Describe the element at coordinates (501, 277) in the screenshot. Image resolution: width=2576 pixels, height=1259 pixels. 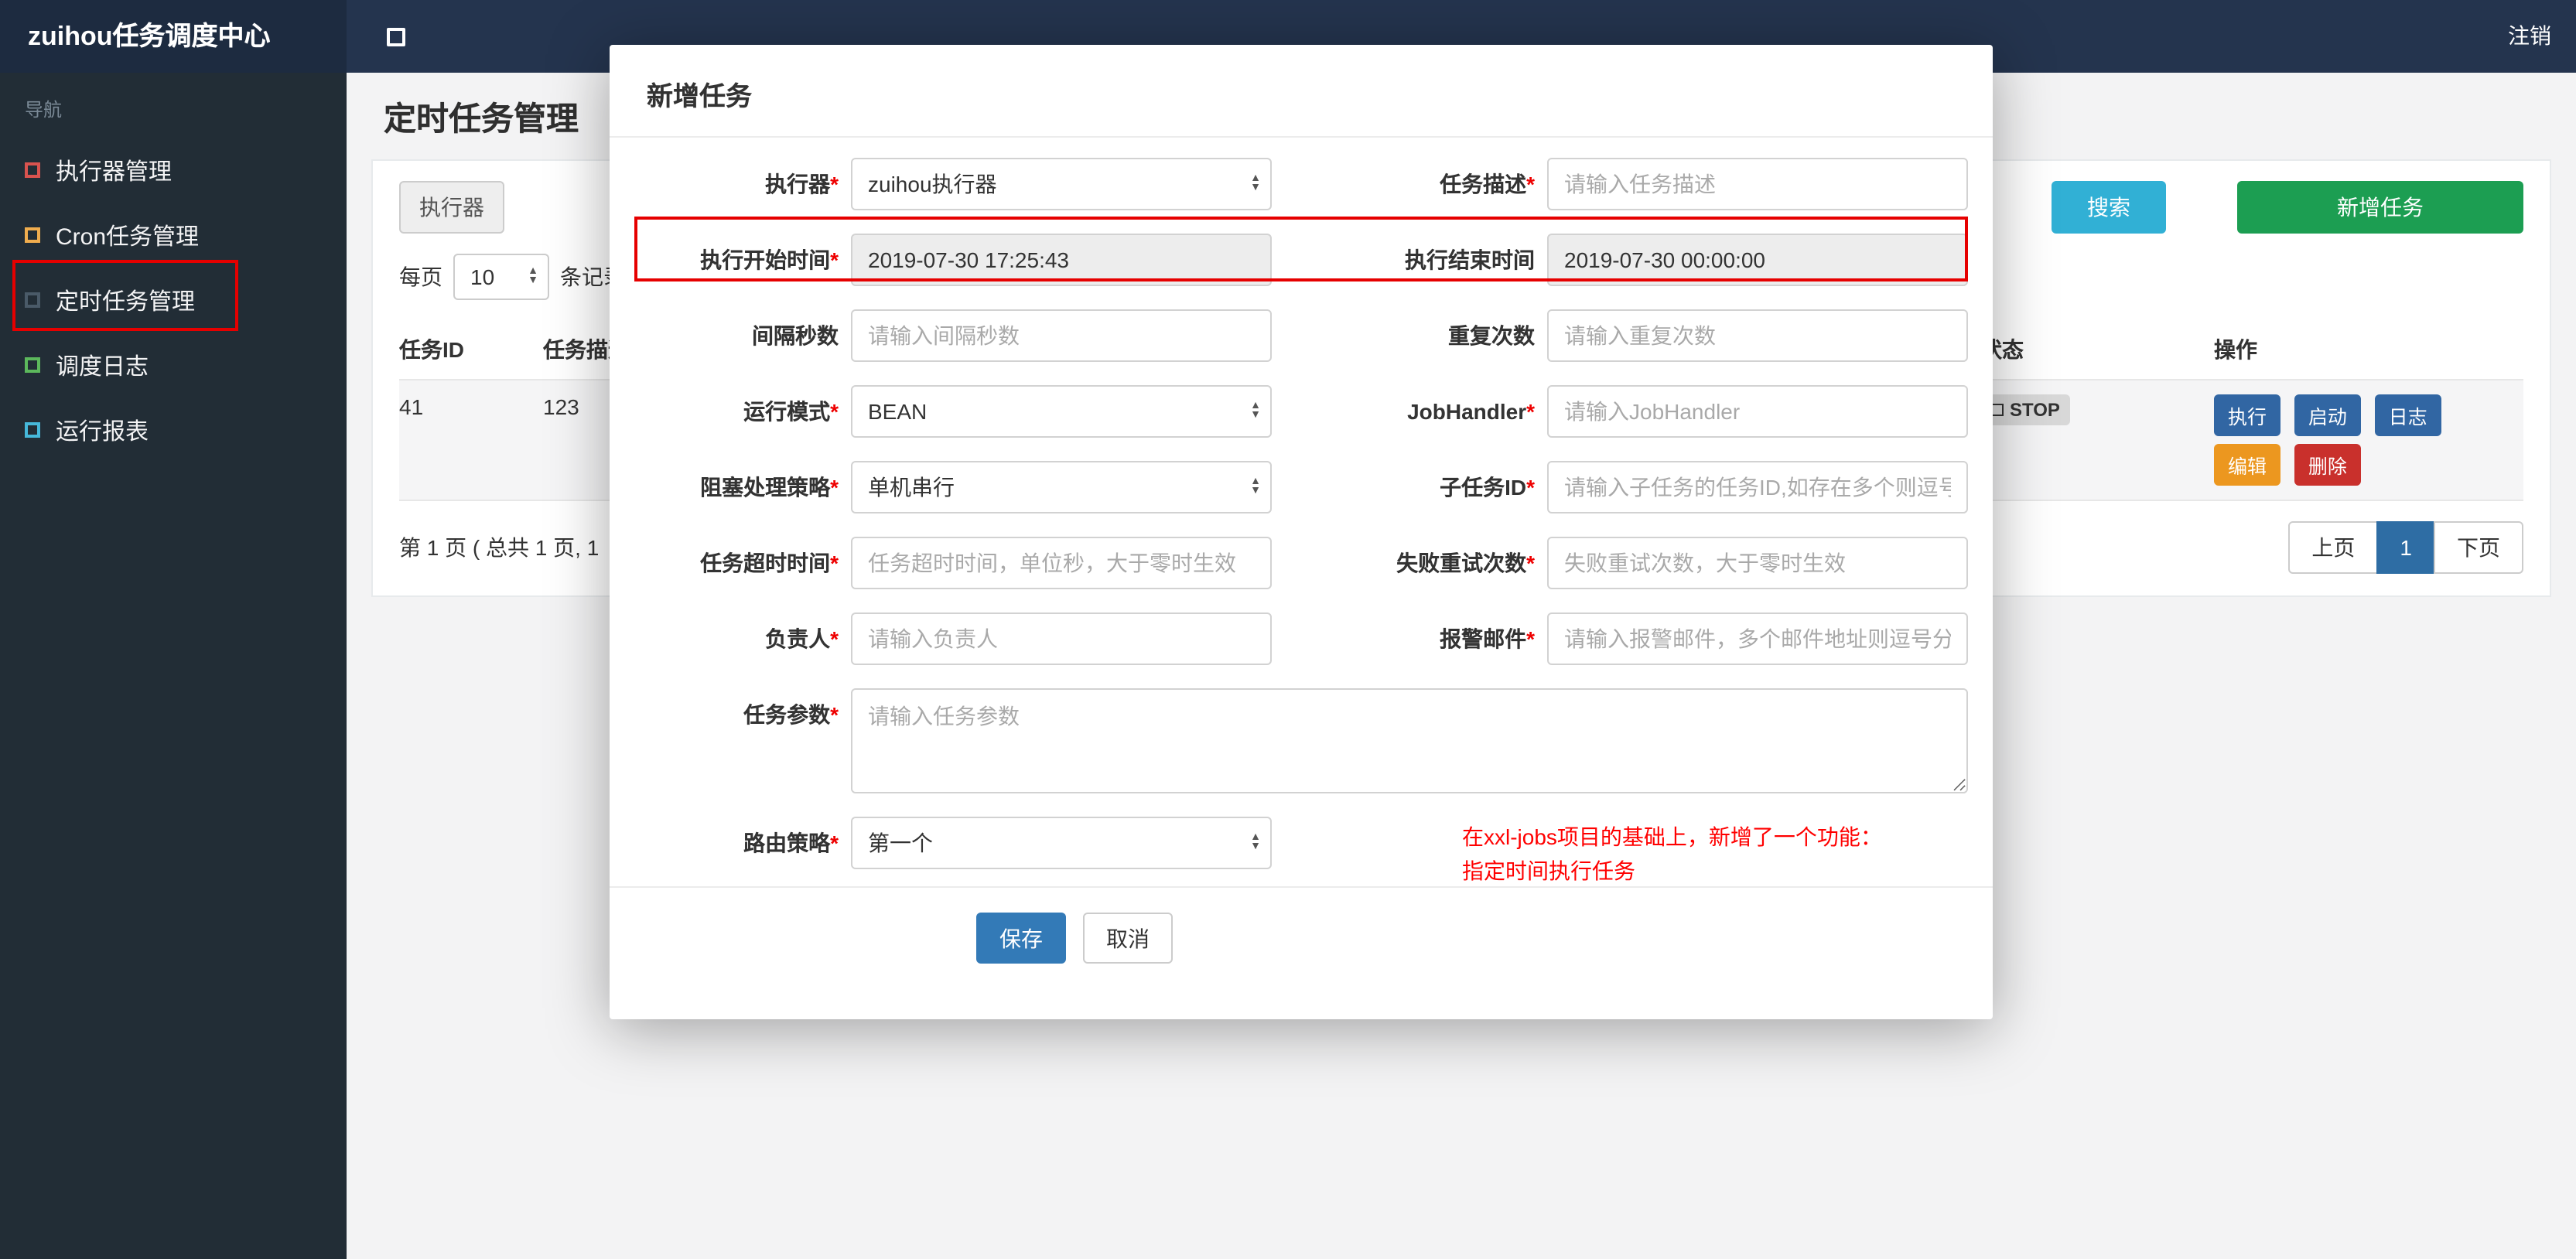
I see `per-page-select: 10 ▲ ▼` at that location.